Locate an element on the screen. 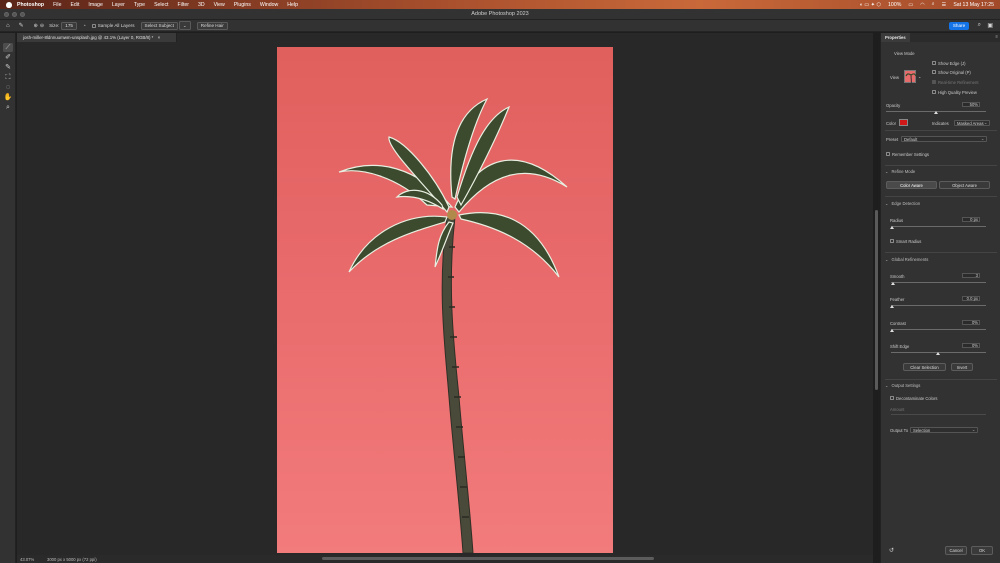 Image resolution: width=1000 pixels, height=563 pixels. menu-edit: Edit is located at coordinates (74, 5).